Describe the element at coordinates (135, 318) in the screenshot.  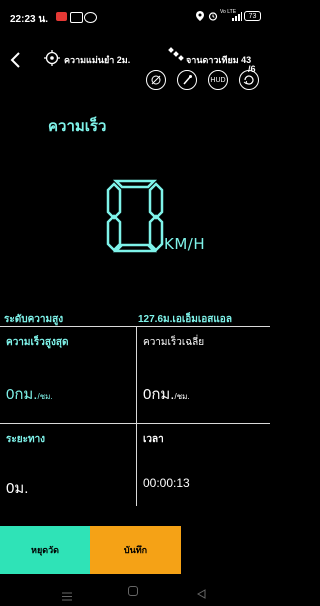
I see `altitude-row: ระดับความสูง 127.6ม.เอเอ็มเอสแอล` at that location.